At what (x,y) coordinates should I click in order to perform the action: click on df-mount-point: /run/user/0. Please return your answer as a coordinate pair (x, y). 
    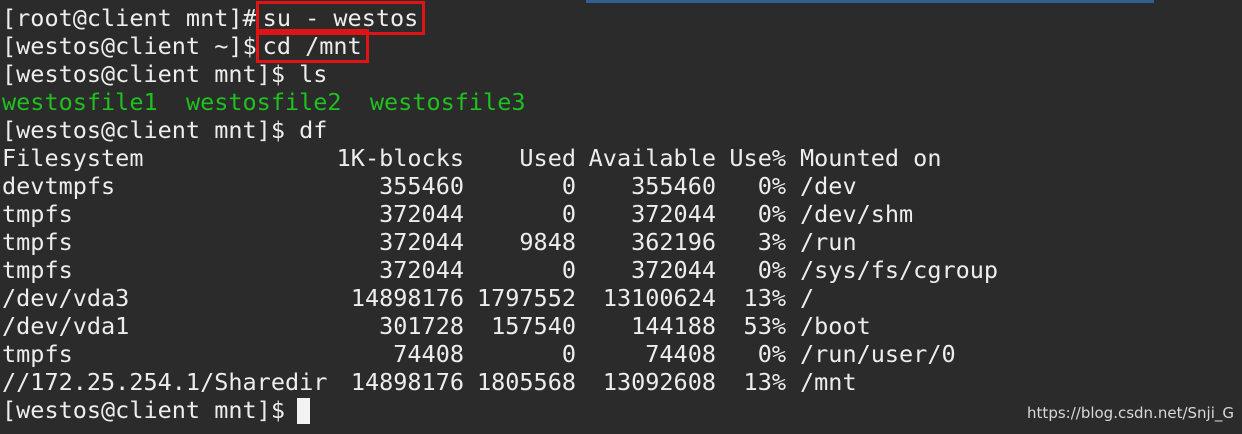
    Looking at the image, I should click on (878, 354).